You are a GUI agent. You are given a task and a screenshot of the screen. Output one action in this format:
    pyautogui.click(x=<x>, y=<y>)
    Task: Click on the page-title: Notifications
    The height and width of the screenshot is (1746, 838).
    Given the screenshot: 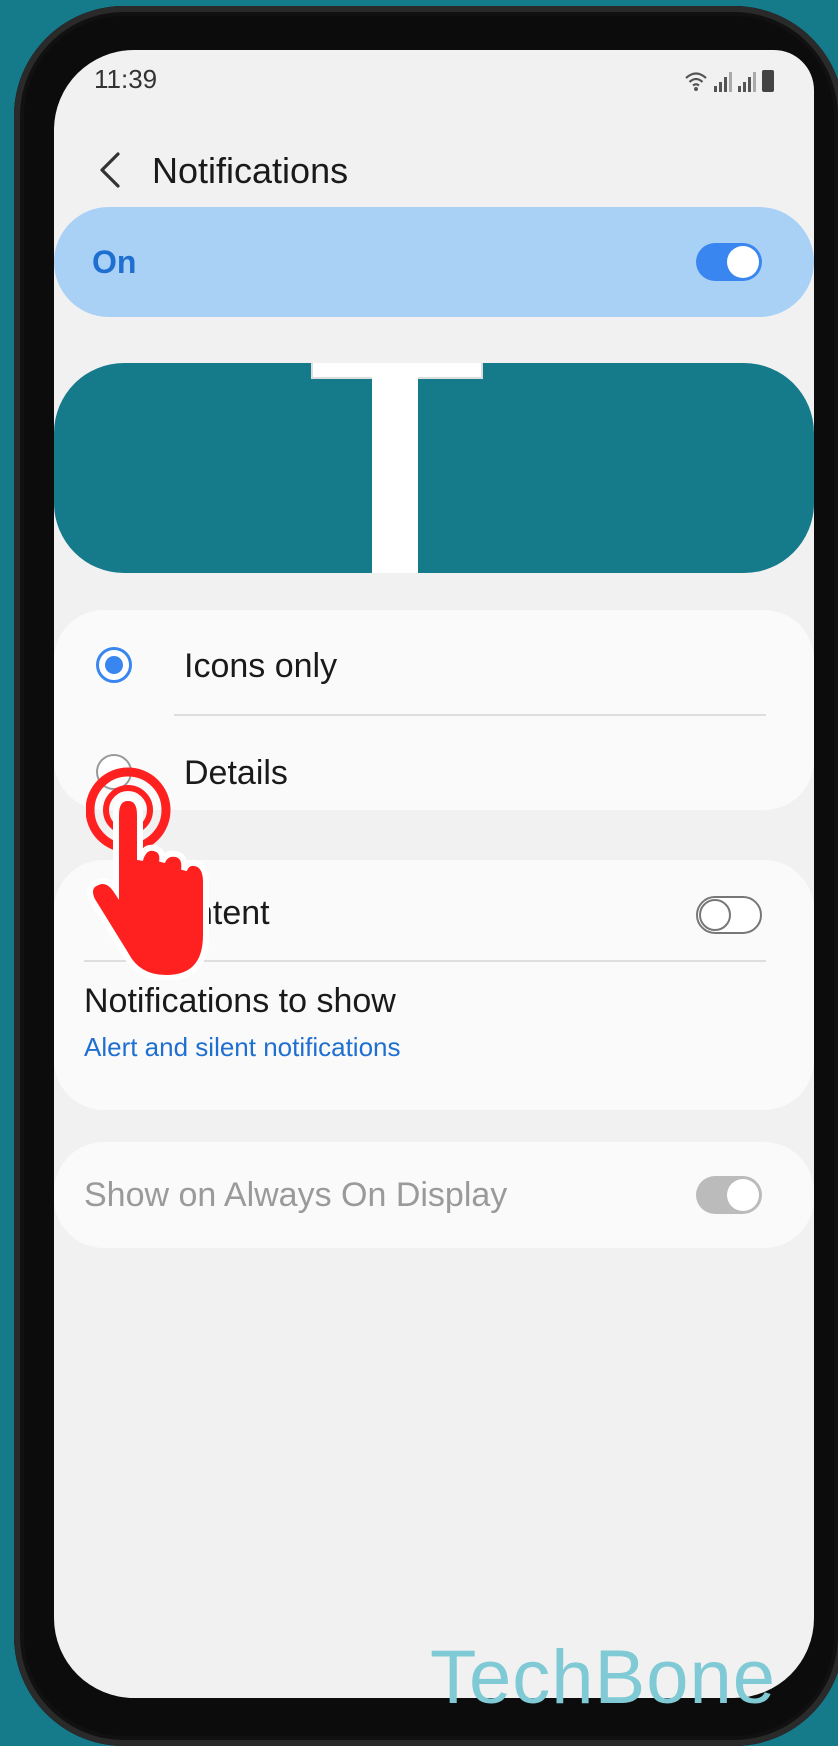 What is the action you would take?
    pyautogui.click(x=250, y=170)
    